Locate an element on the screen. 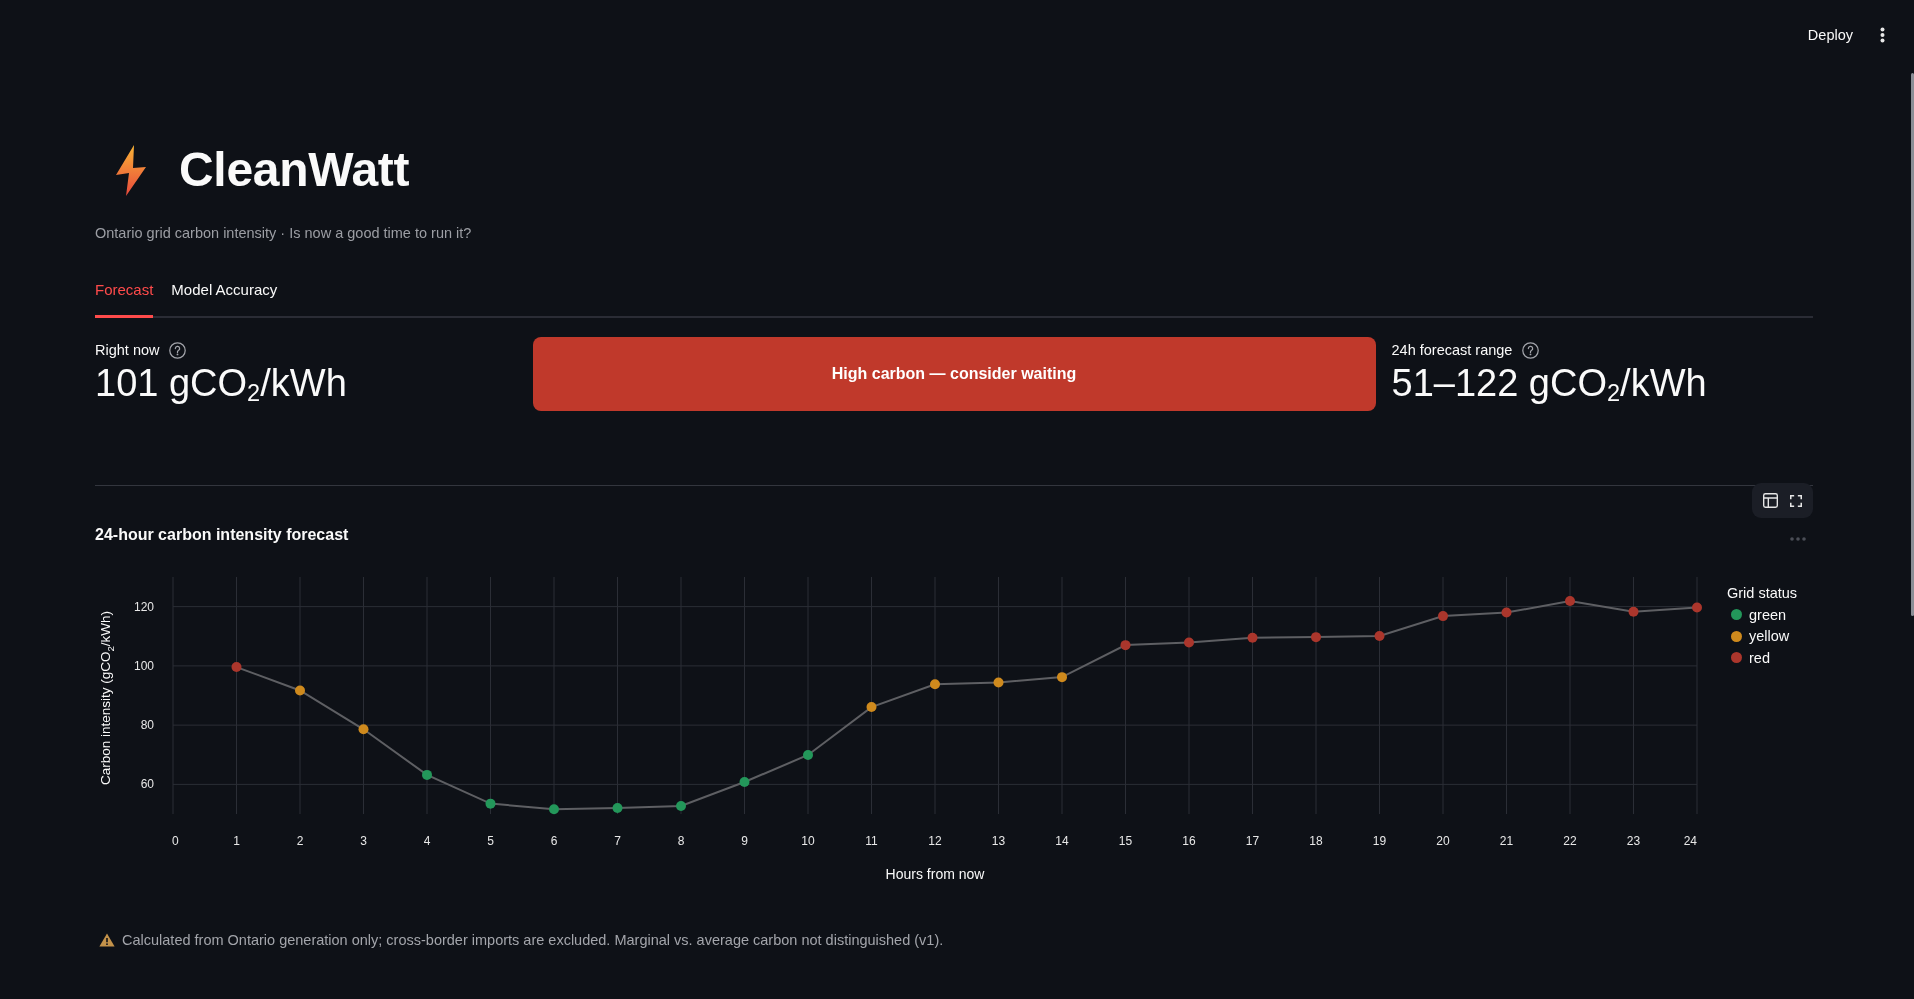 This screenshot has height=999, width=1914. axis-tick-label: 13 is located at coordinates (998, 841).